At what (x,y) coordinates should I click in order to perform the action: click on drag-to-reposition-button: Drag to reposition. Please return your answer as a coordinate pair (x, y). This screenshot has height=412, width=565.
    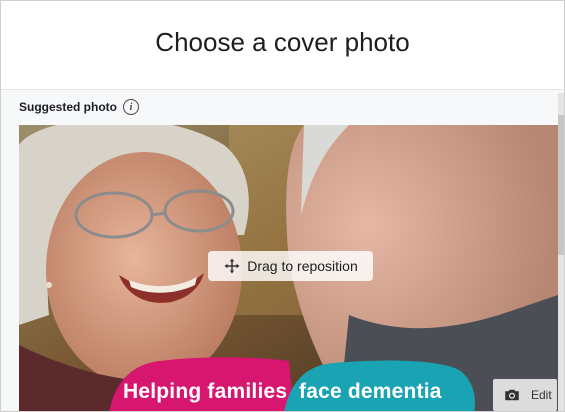
    Looking at the image, I should click on (290, 266).